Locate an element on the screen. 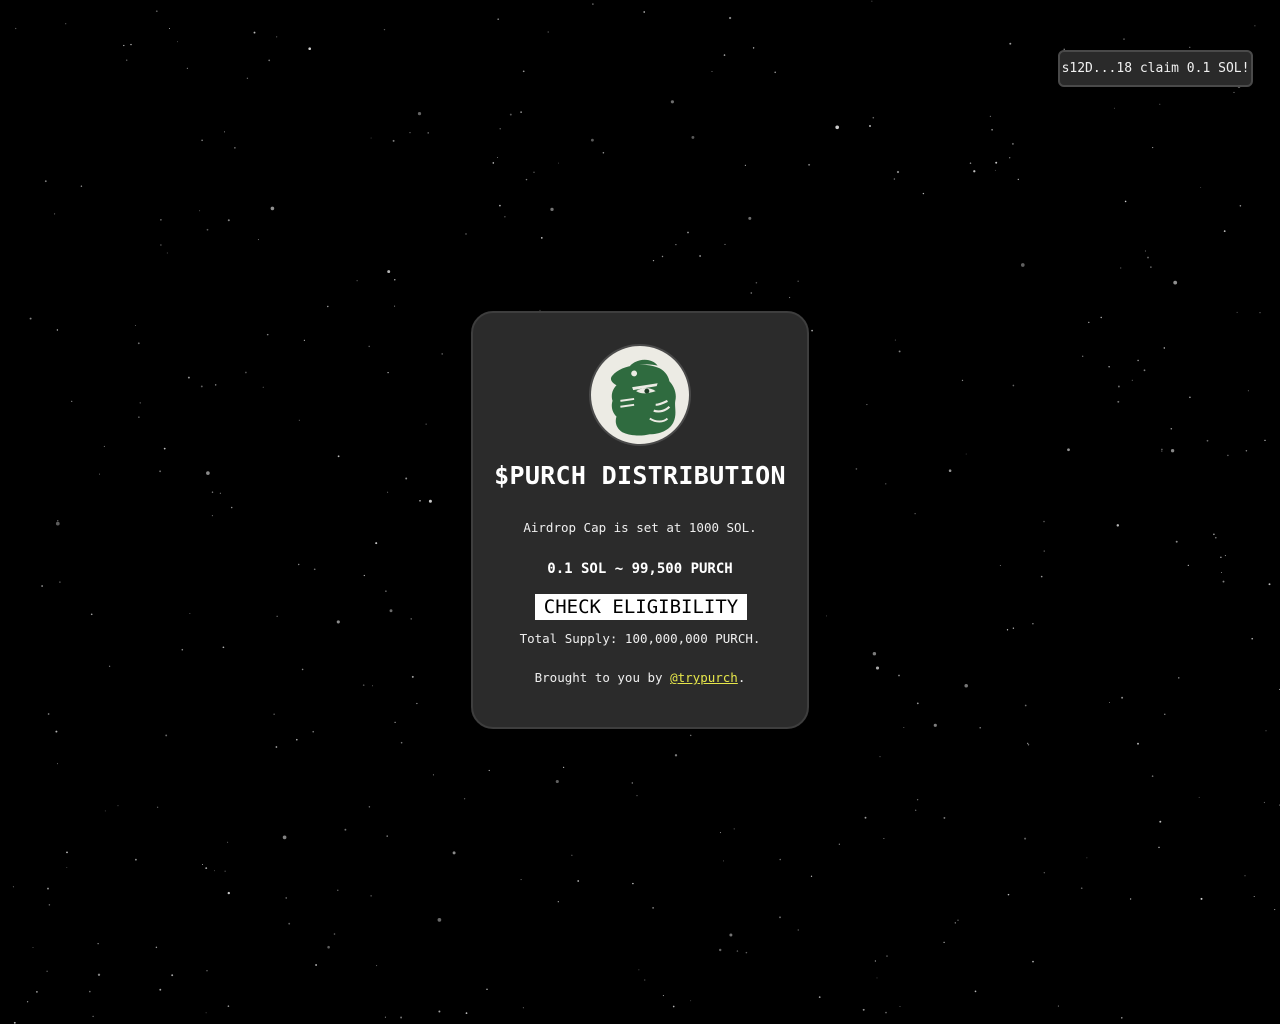 This screenshot has width=1280, height=1024. claim-notification-toast: s12D...18 claim 0.1 SOL! is located at coordinates (1155, 68).